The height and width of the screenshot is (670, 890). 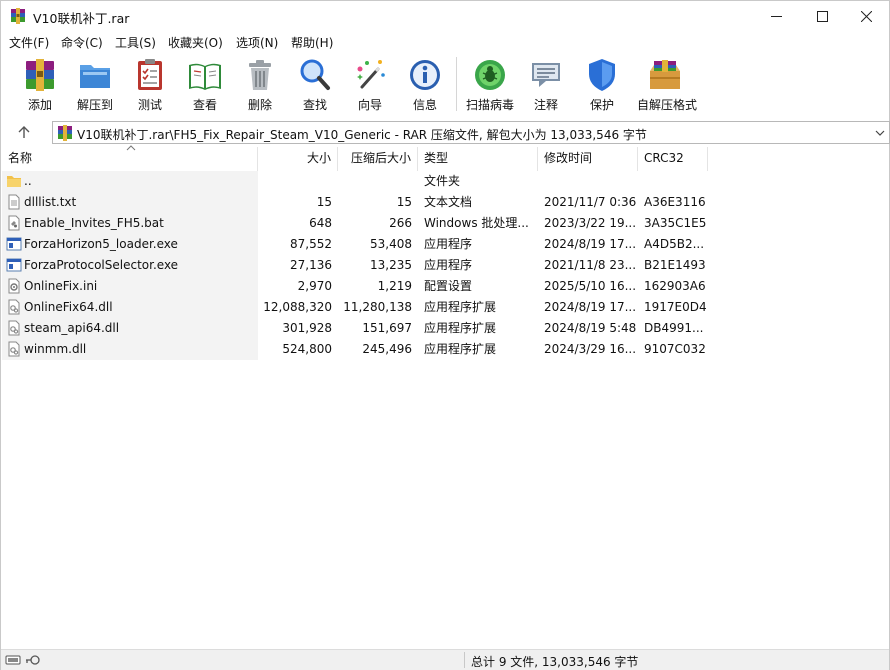 I want to click on test-button: 测试, so click(x=150, y=85).